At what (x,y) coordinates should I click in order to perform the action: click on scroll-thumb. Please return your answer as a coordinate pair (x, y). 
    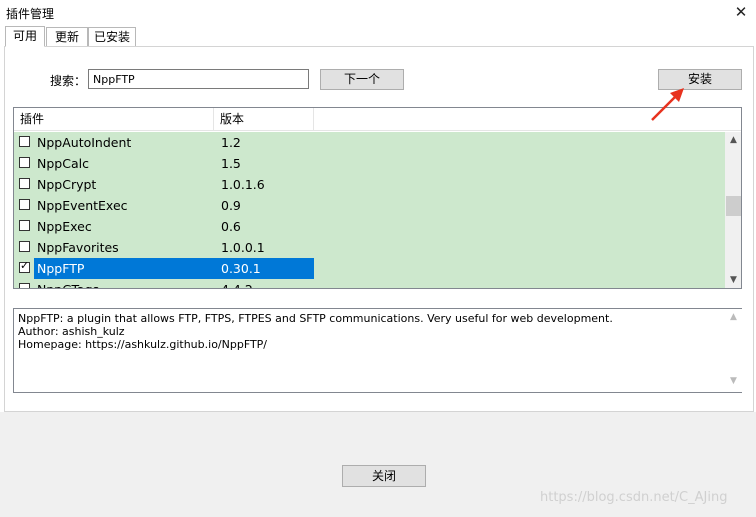
    Looking at the image, I should click on (733, 206).